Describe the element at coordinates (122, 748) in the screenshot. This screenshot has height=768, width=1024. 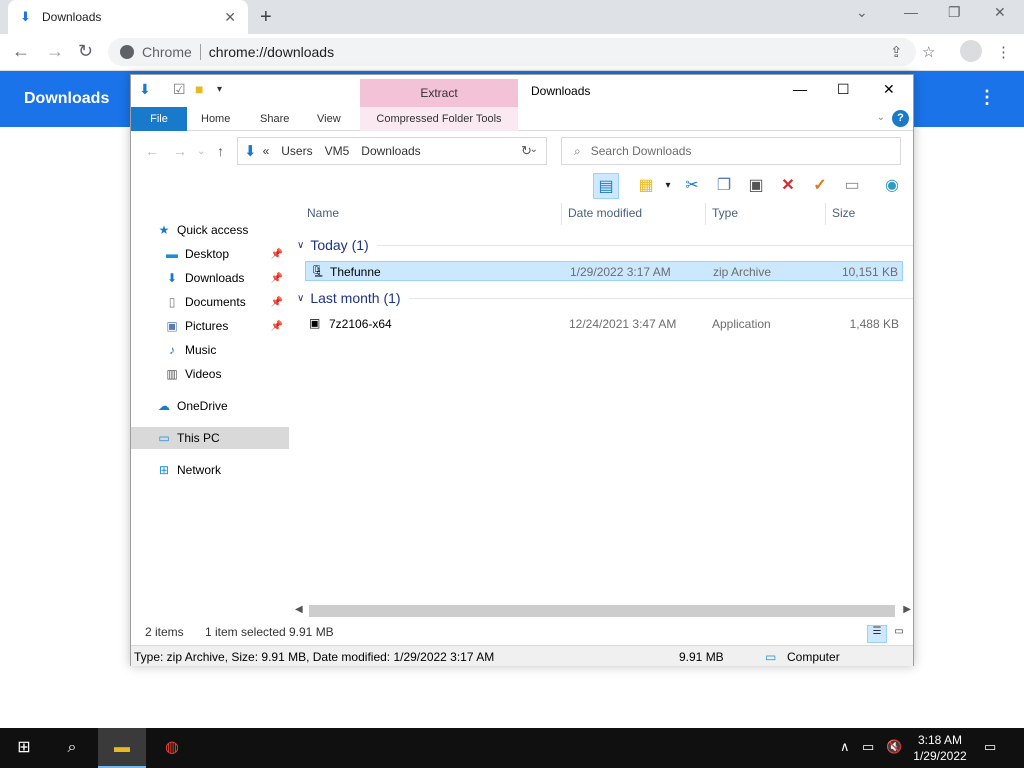
I see `file-explorer-icon: ▬` at that location.